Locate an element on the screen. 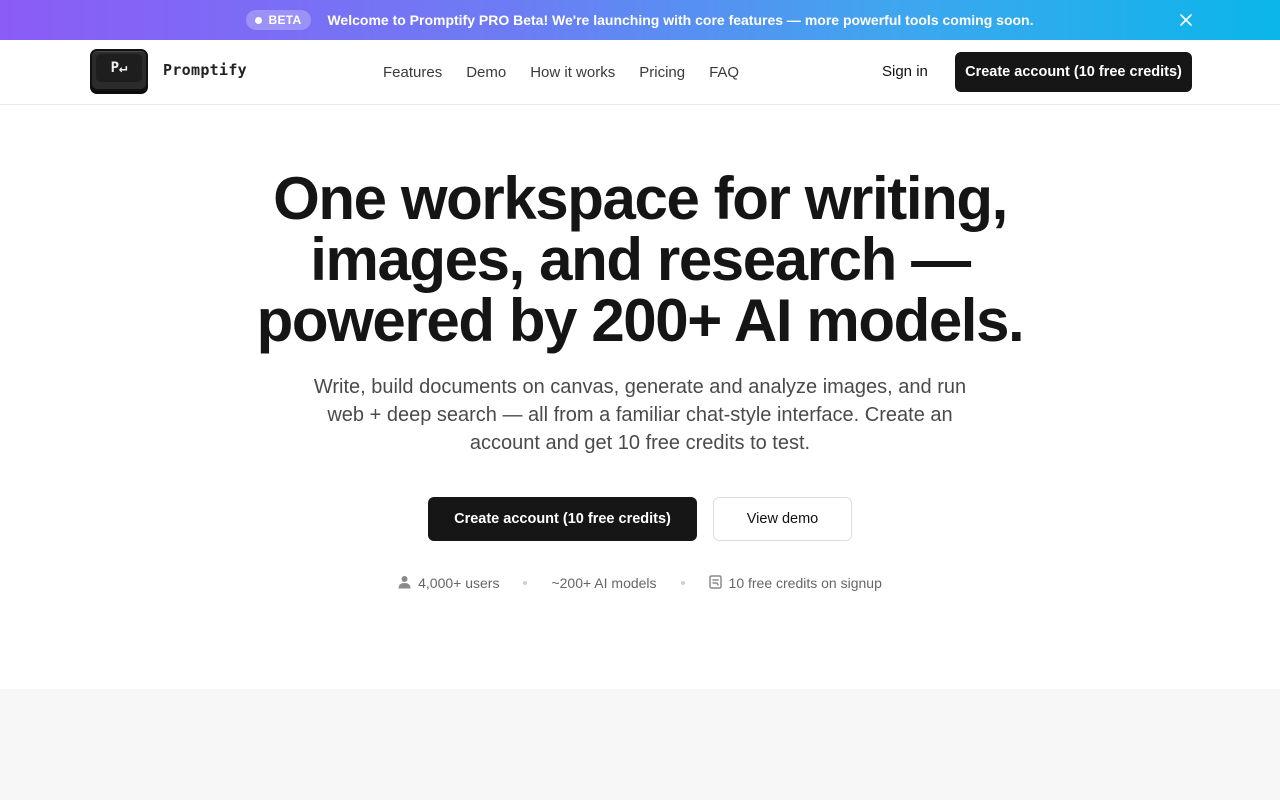  beta-dot is located at coordinates (259, 20).